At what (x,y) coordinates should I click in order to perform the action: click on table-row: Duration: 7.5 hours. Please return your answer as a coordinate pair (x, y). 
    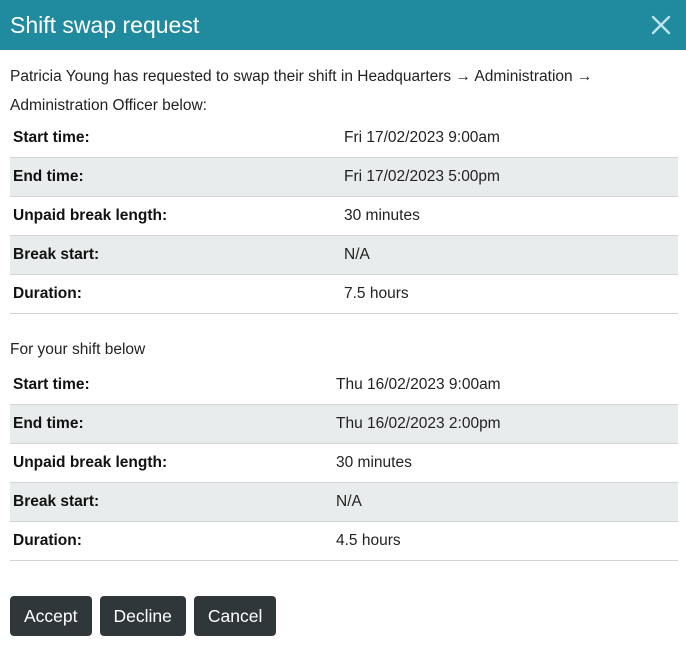
    Looking at the image, I should click on (344, 294).